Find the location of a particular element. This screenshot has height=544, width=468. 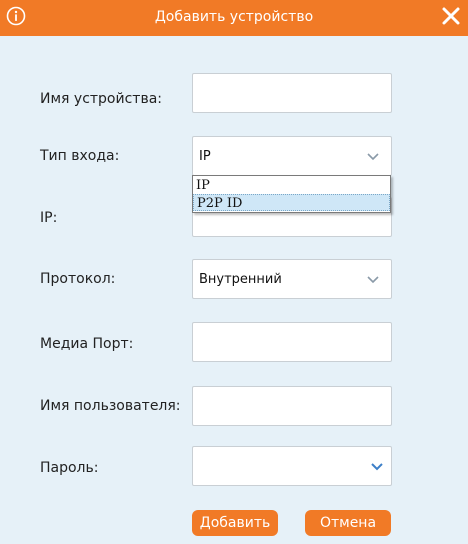

protocol-label: Протокол: is located at coordinates (78, 279).